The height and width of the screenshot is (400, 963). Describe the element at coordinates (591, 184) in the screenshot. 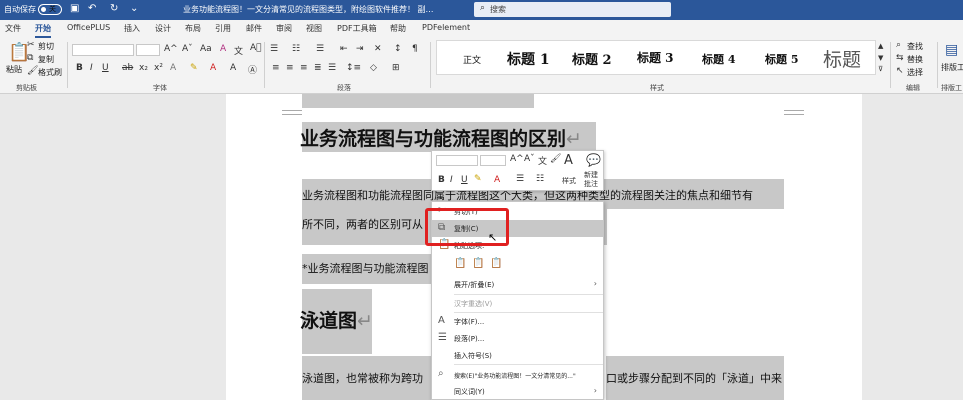

I see `new-comment-label-2: 批注` at that location.